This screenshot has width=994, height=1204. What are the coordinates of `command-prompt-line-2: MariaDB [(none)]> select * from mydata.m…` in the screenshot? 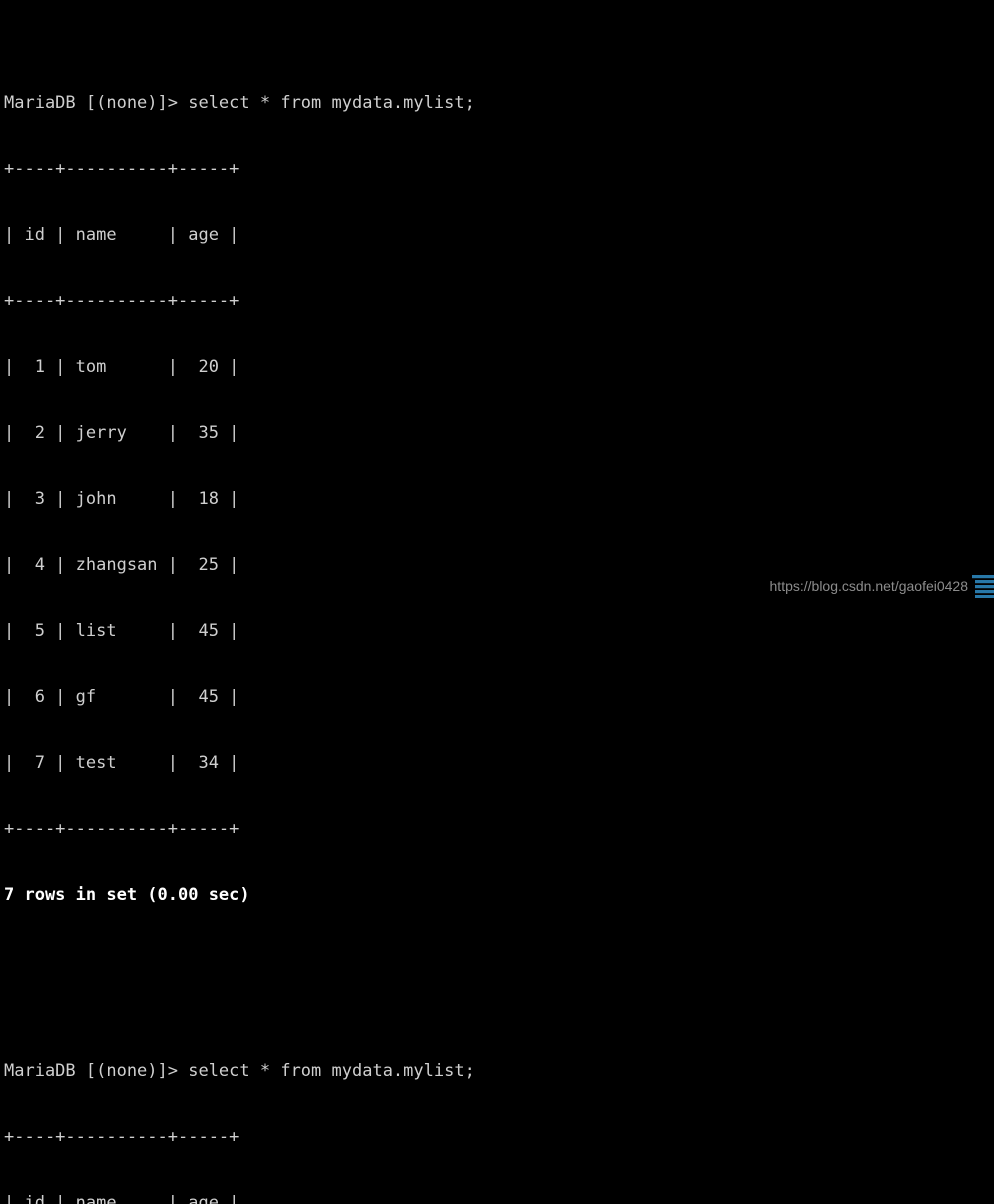 It's located at (239, 1071).